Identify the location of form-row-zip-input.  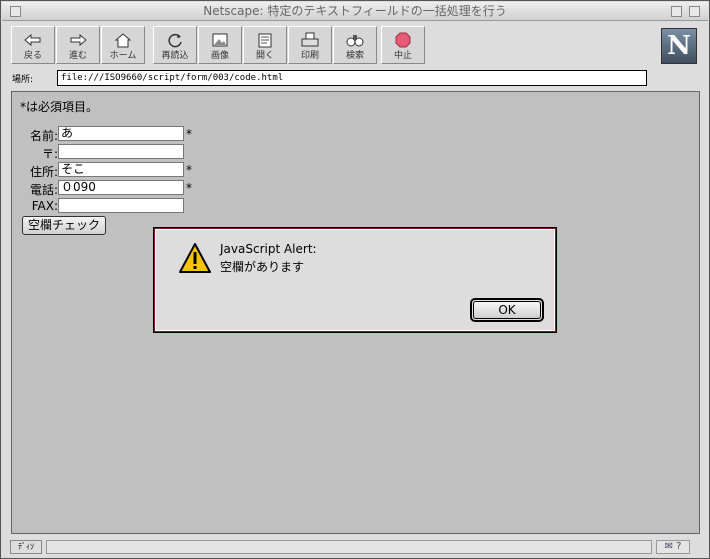
(112, 152).